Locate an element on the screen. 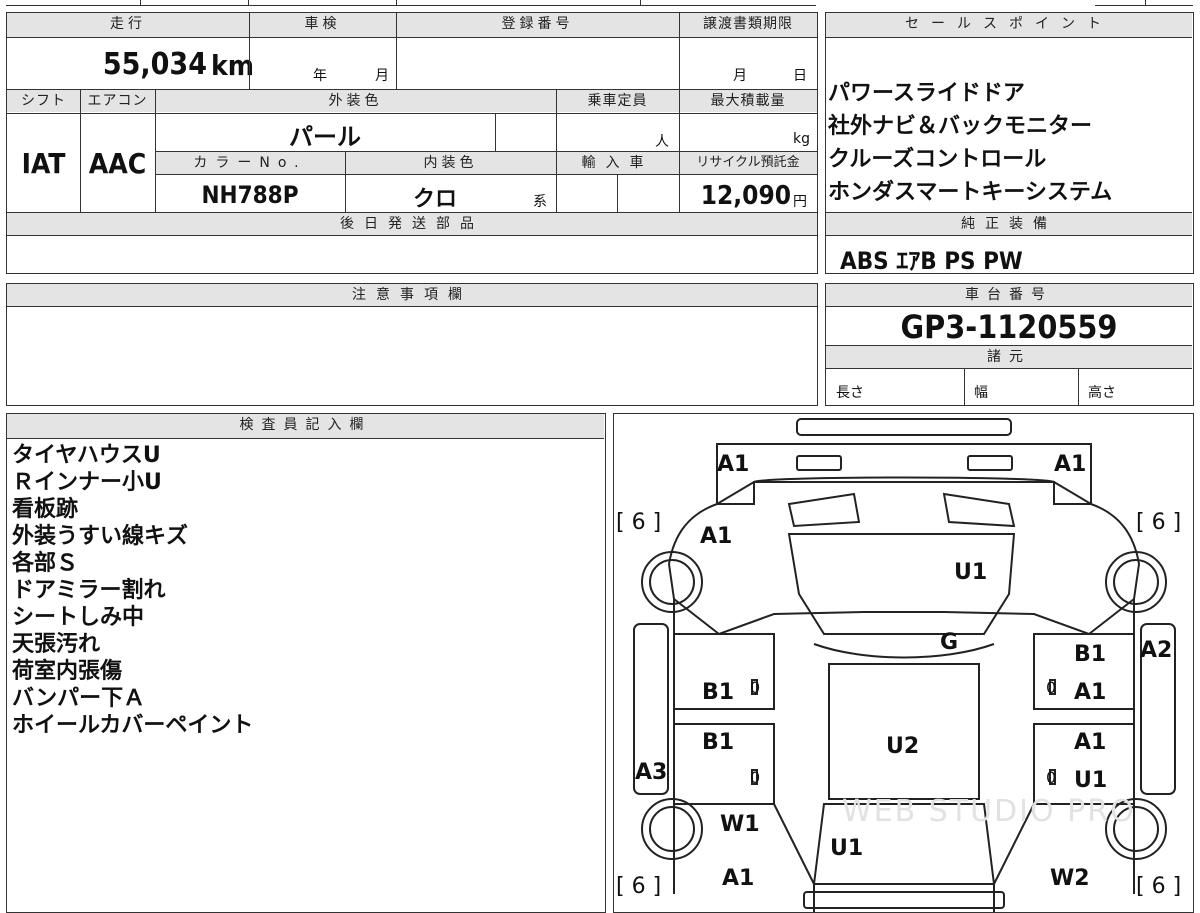 The height and width of the screenshot is (913, 1200). mark-right-u1-rear: U1 is located at coordinates (1091, 780).